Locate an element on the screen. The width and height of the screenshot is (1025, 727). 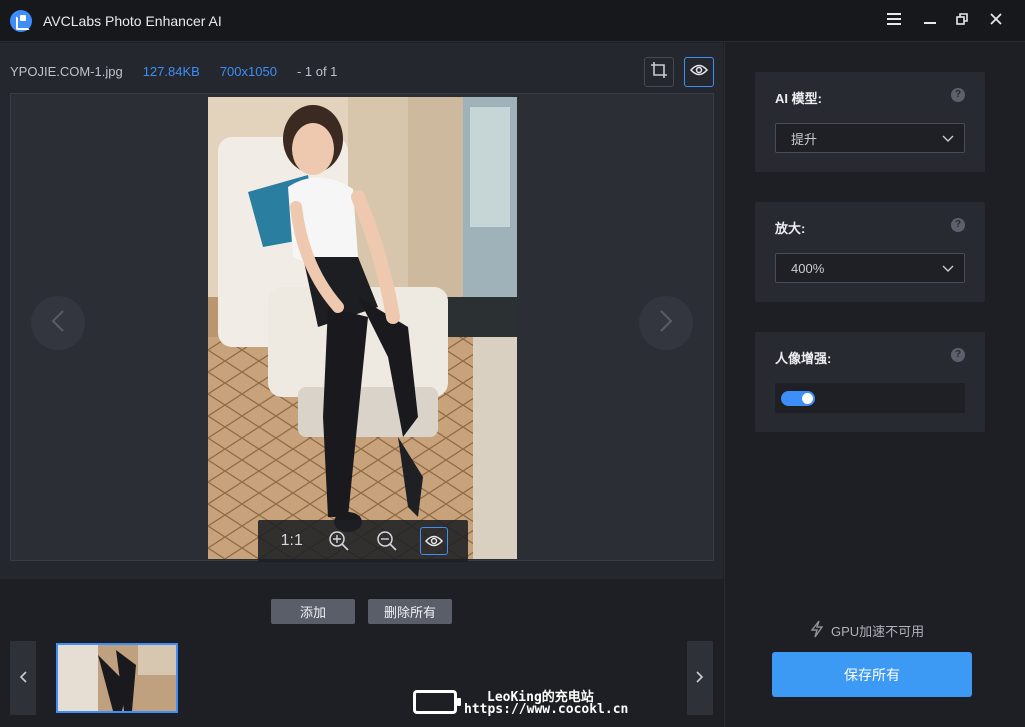
crop-button is located at coordinates (659, 72).